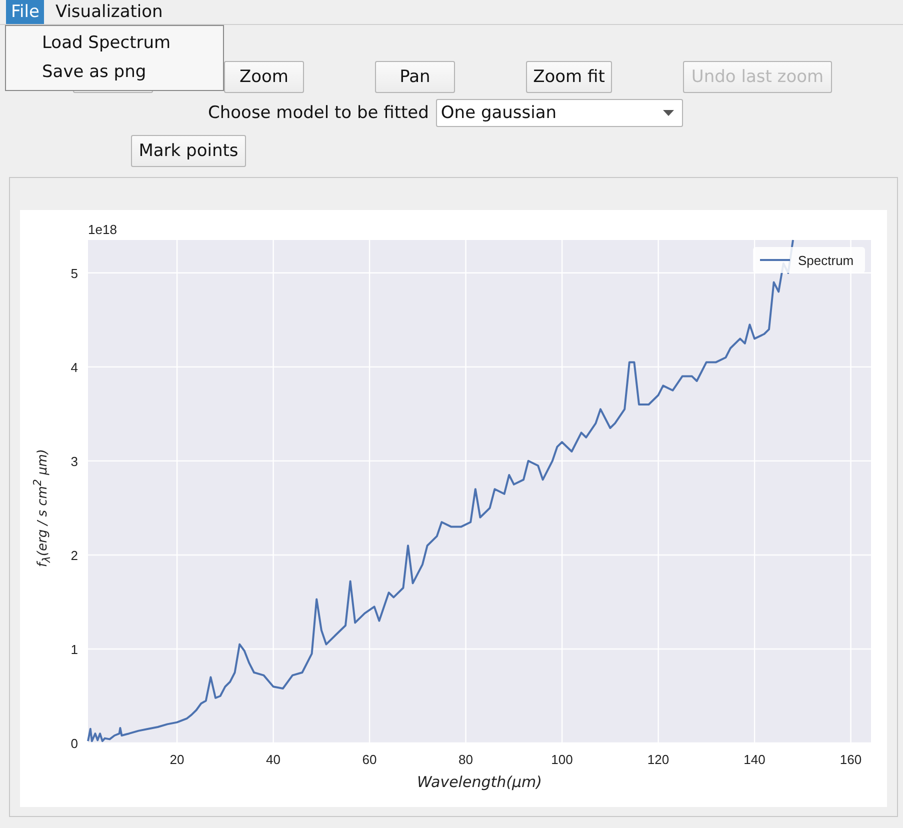 This screenshot has width=903, height=828. Describe the element at coordinates (755, 759) in the screenshot. I see `x-tick-label: 140` at that location.